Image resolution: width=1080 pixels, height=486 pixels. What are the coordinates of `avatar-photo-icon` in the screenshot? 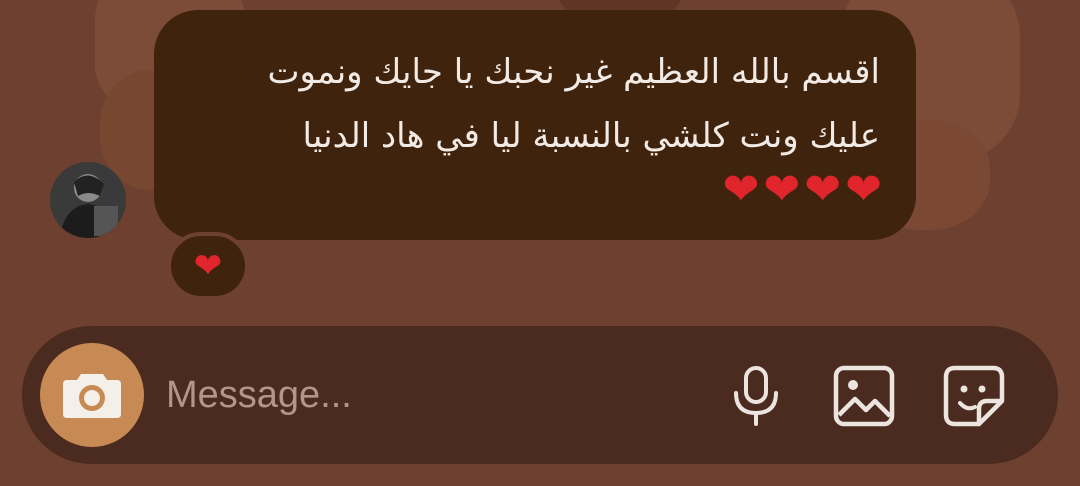 It's located at (88, 200).